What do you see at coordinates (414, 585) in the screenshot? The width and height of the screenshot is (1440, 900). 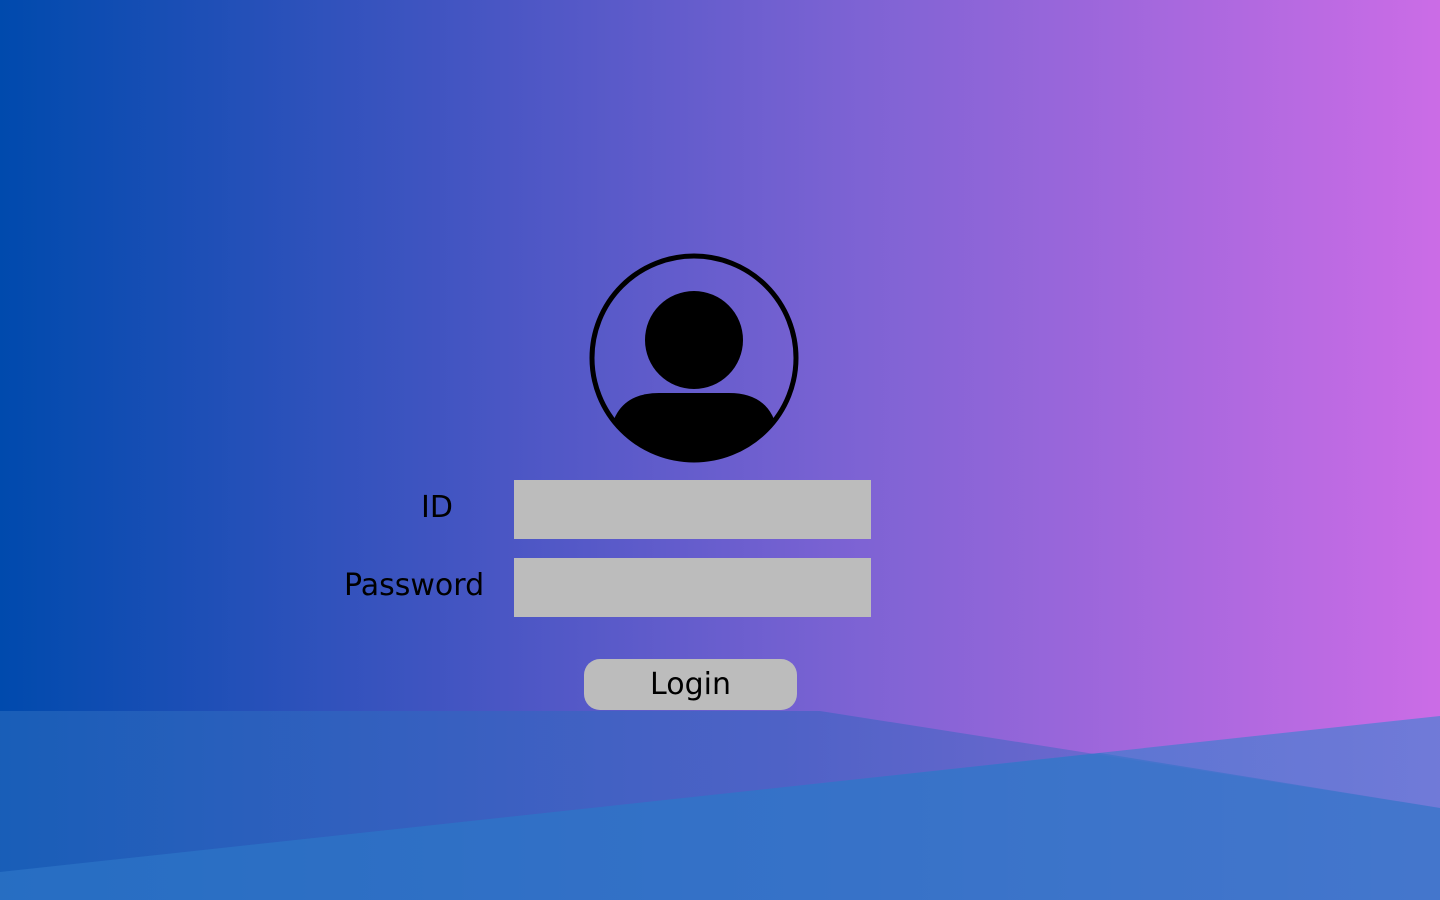 I see `password-label: Password` at bounding box center [414, 585].